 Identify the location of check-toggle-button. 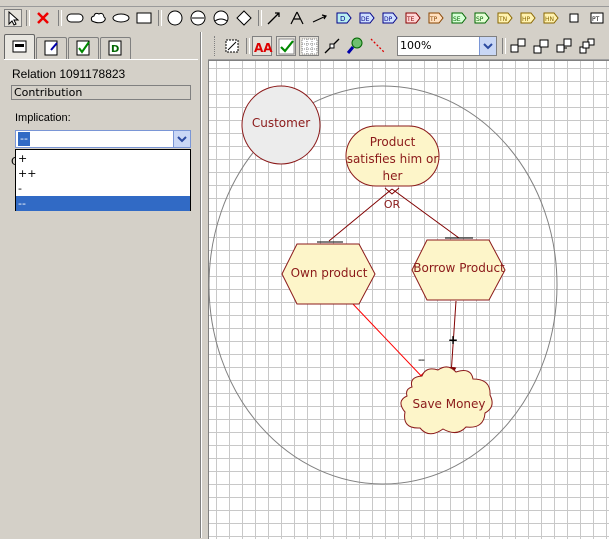
(286, 46).